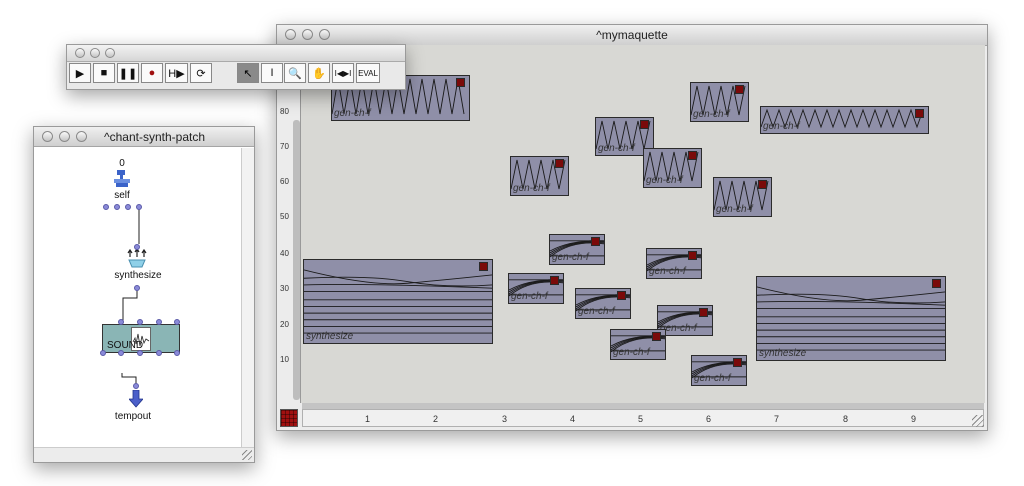 This screenshot has width=1024, height=486. What do you see at coordinates (368, 73) in the screenshot?
I see `eval-button: EVAL` at bounding box center [368, 73].